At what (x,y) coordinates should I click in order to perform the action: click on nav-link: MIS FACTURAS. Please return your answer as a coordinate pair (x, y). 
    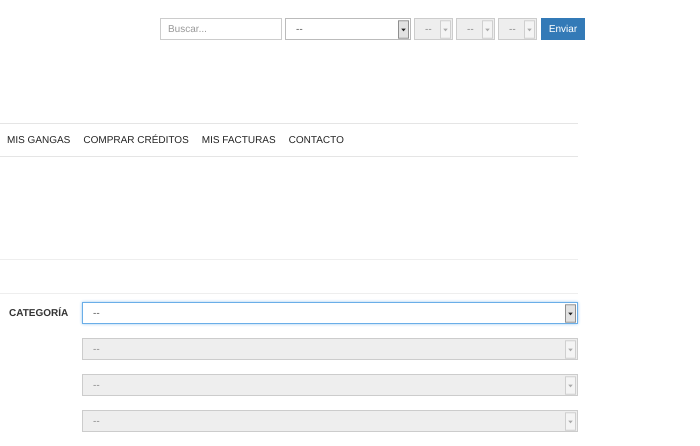
    Looking at the image, I should click on (239, 140).